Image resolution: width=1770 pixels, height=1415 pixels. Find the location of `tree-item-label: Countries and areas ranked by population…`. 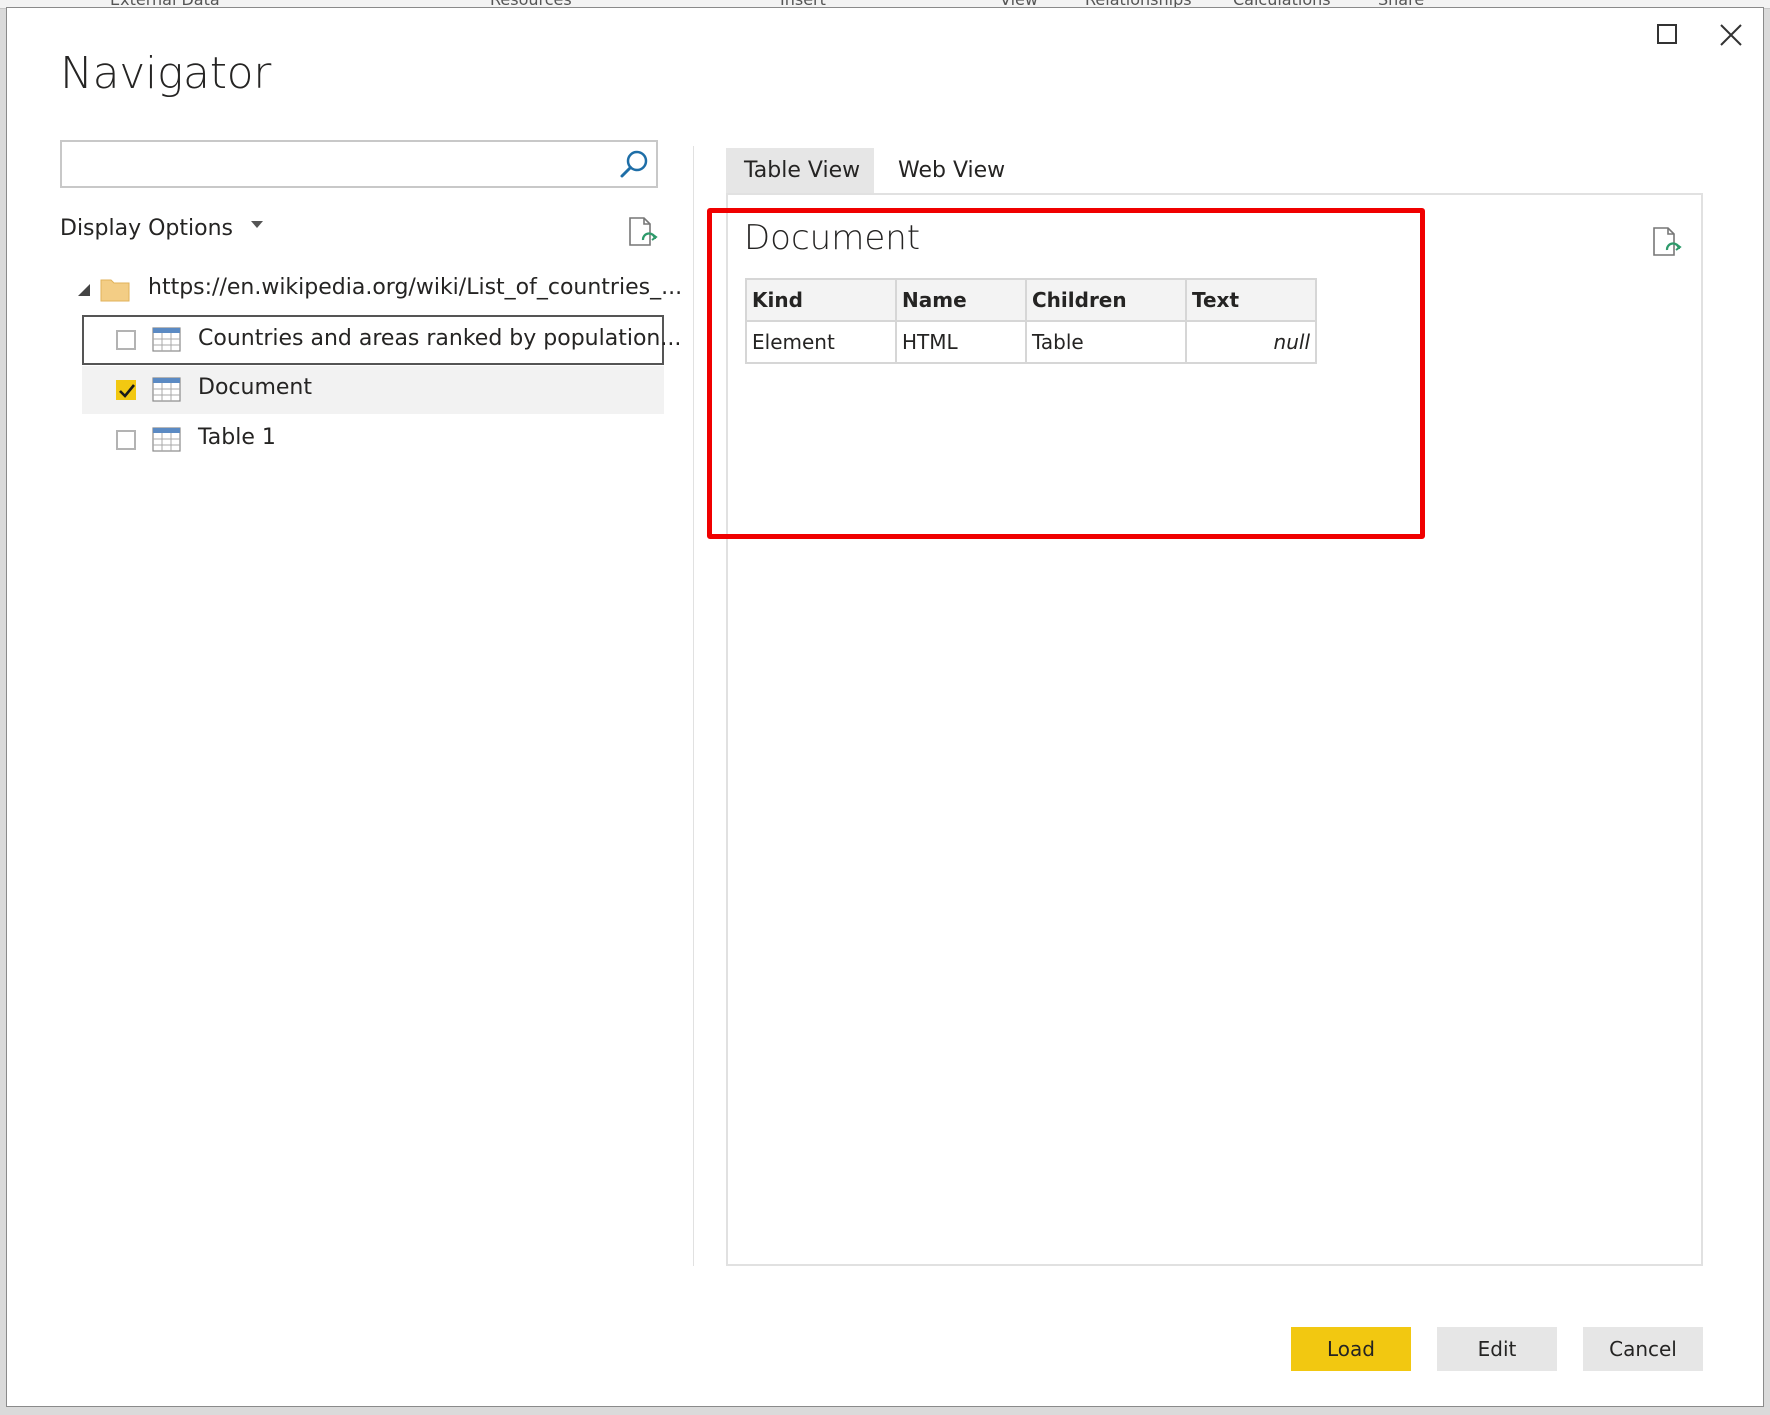

tree-item-label: Countries and areas ranked by population… is located at coordinates (440, 338).